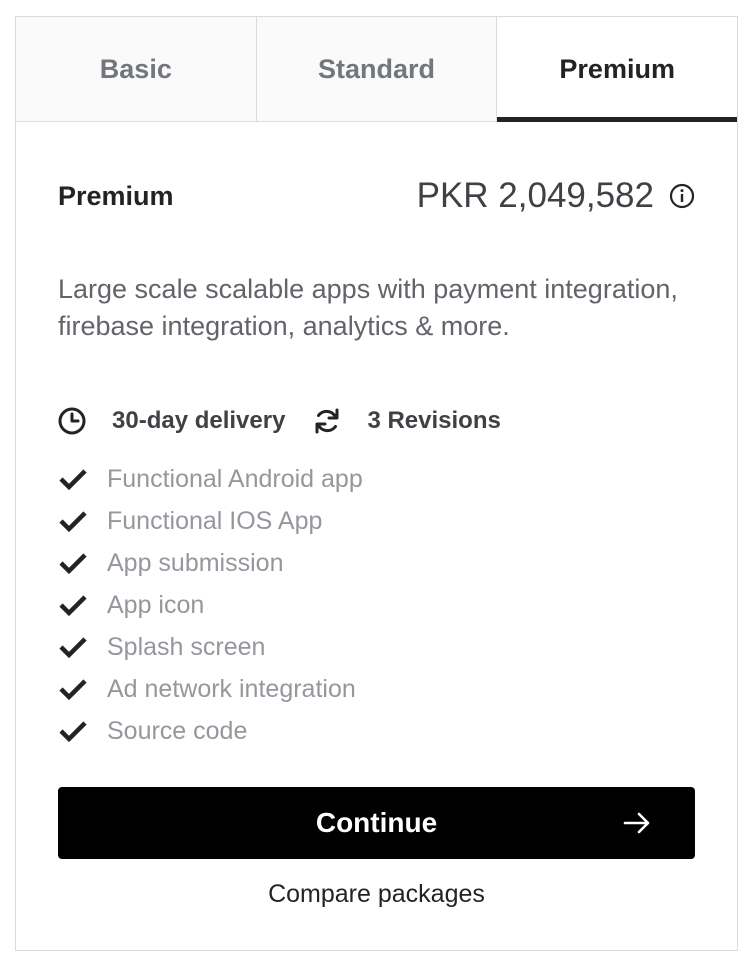  Describe the element at coordinates (376, 894) in the screenshot. I see `compare-packages-link: Compare packages` at that location.